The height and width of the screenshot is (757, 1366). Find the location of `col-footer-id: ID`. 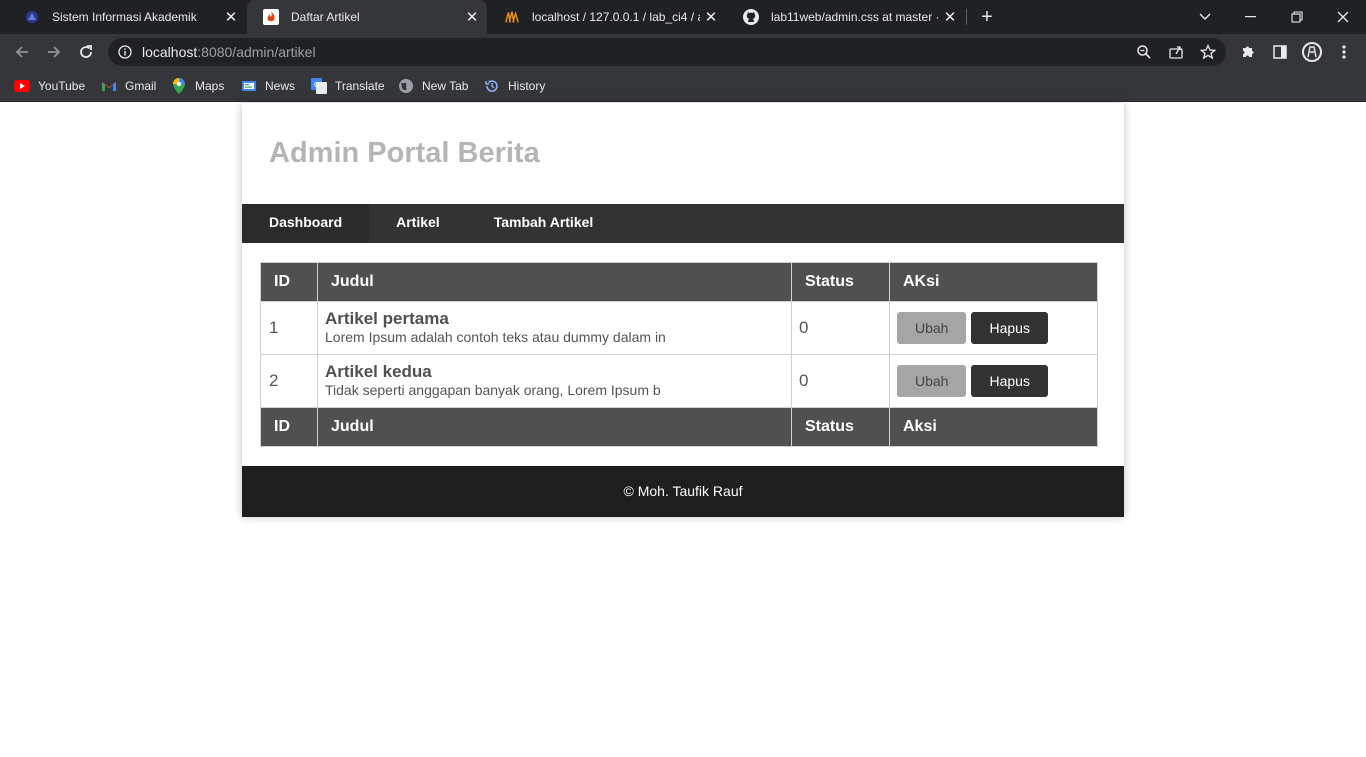

col-footer-id: ID is located at coordinates (289, 427).